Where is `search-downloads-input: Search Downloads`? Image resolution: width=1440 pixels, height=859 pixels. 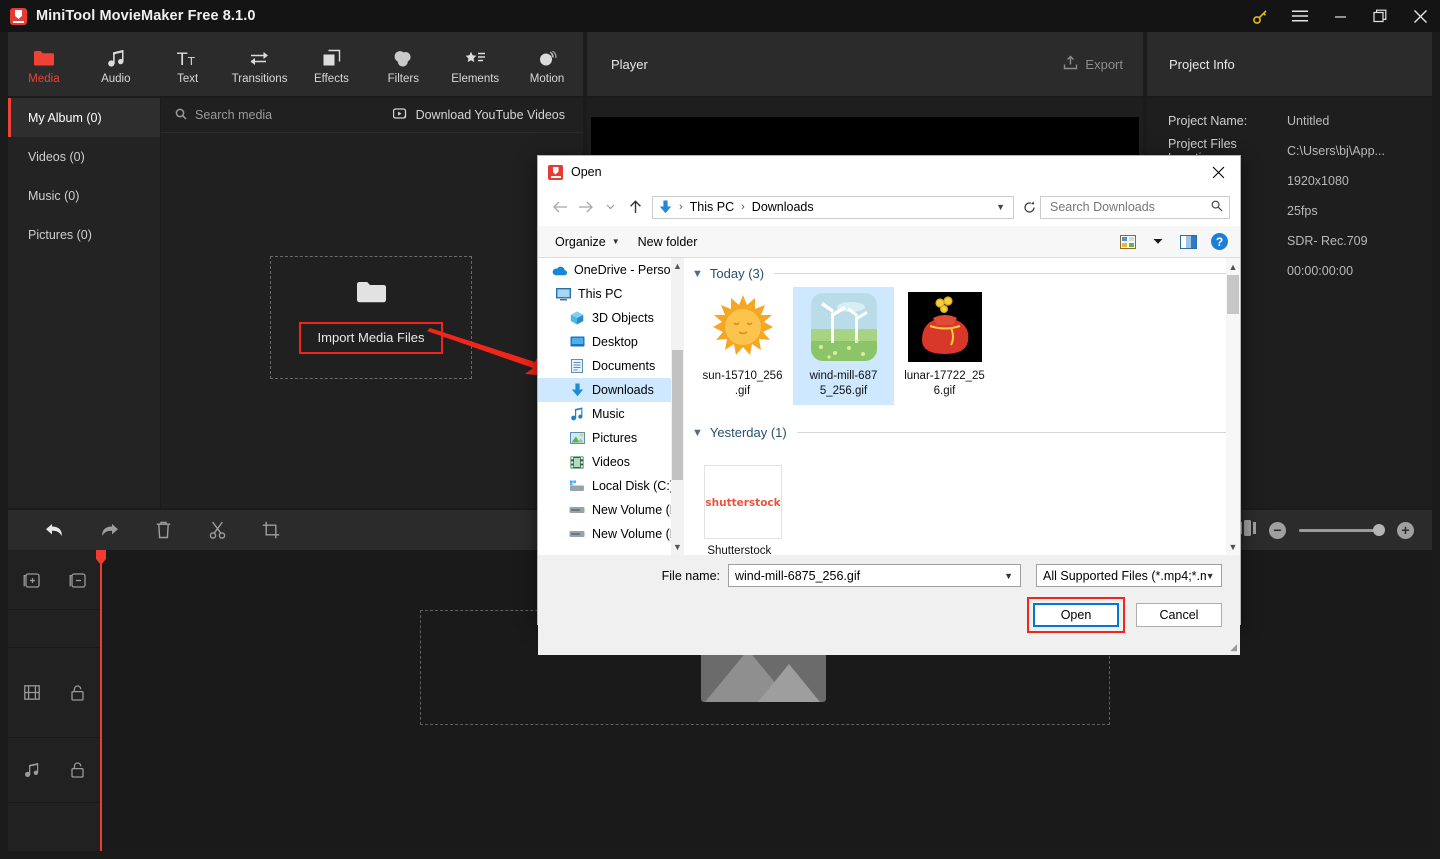
search-downloads-input: Search Downloads is located at coordinates (1135, 207).